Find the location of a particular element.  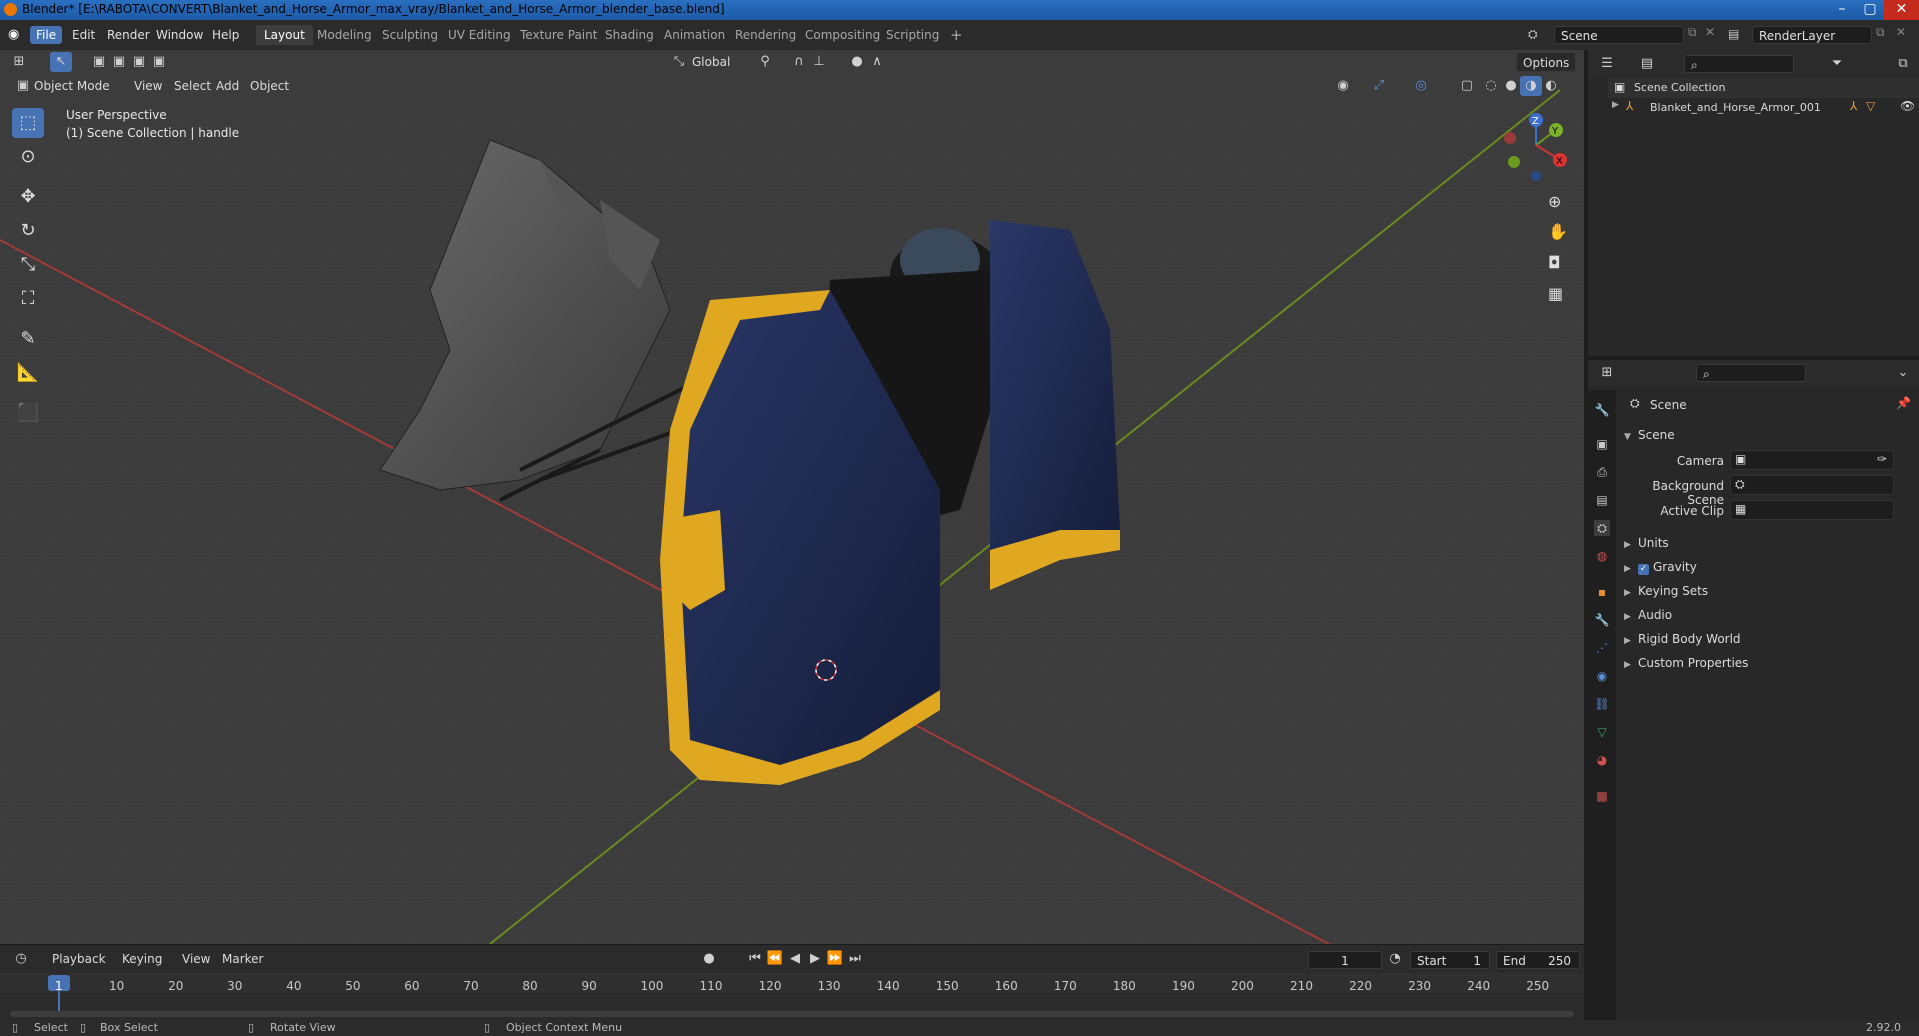

particles-tab-icon: ⋰ is located at coordinates (1602, 648).